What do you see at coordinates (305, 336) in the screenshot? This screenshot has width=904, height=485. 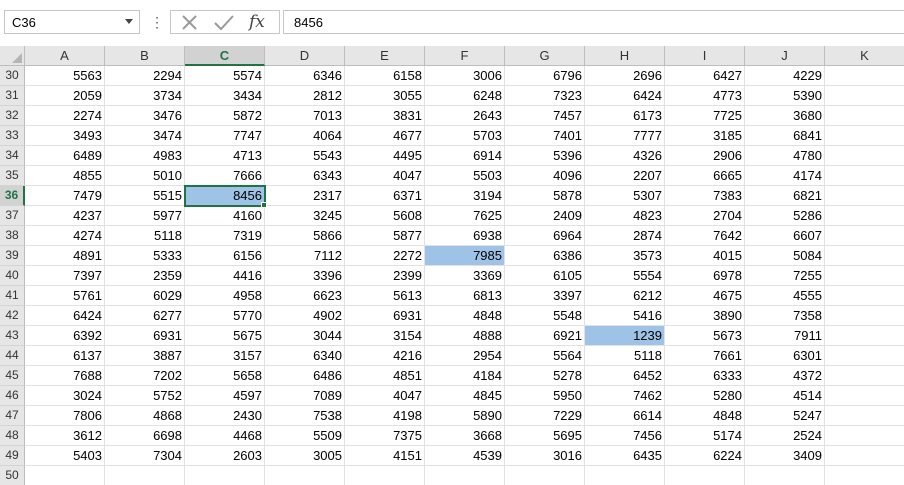 I see `cell-d43: 3044` at bounding box center [305, 336].